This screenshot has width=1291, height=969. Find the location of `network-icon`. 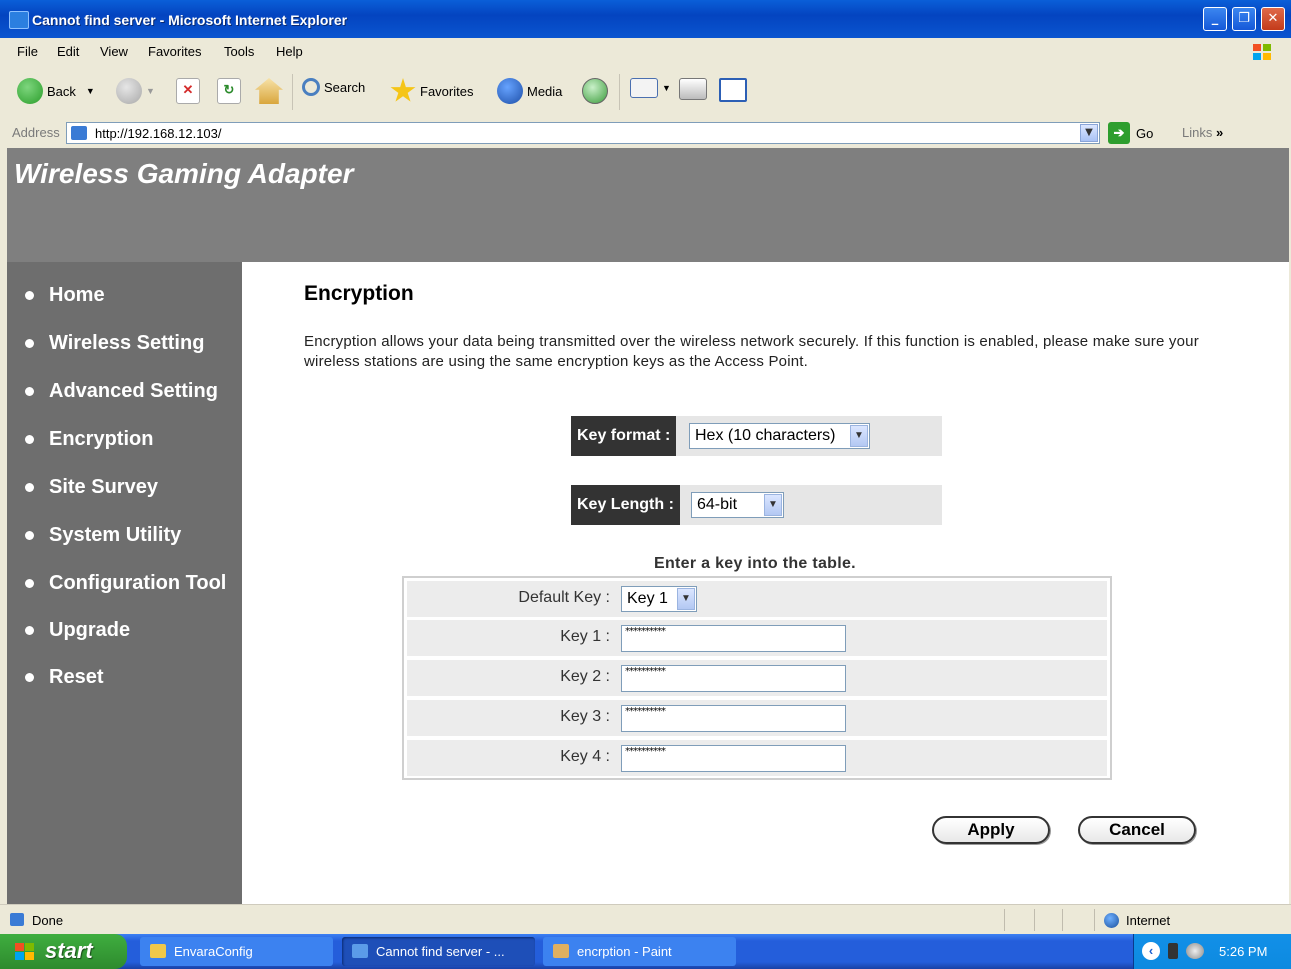

network-icon is located at coordinates (1195, 951).